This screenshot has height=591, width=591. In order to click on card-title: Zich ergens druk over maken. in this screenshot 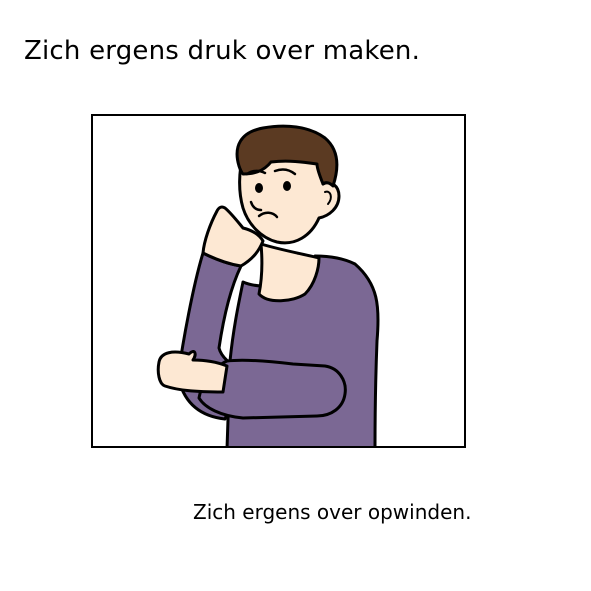, I will do `click(222, 51)`.